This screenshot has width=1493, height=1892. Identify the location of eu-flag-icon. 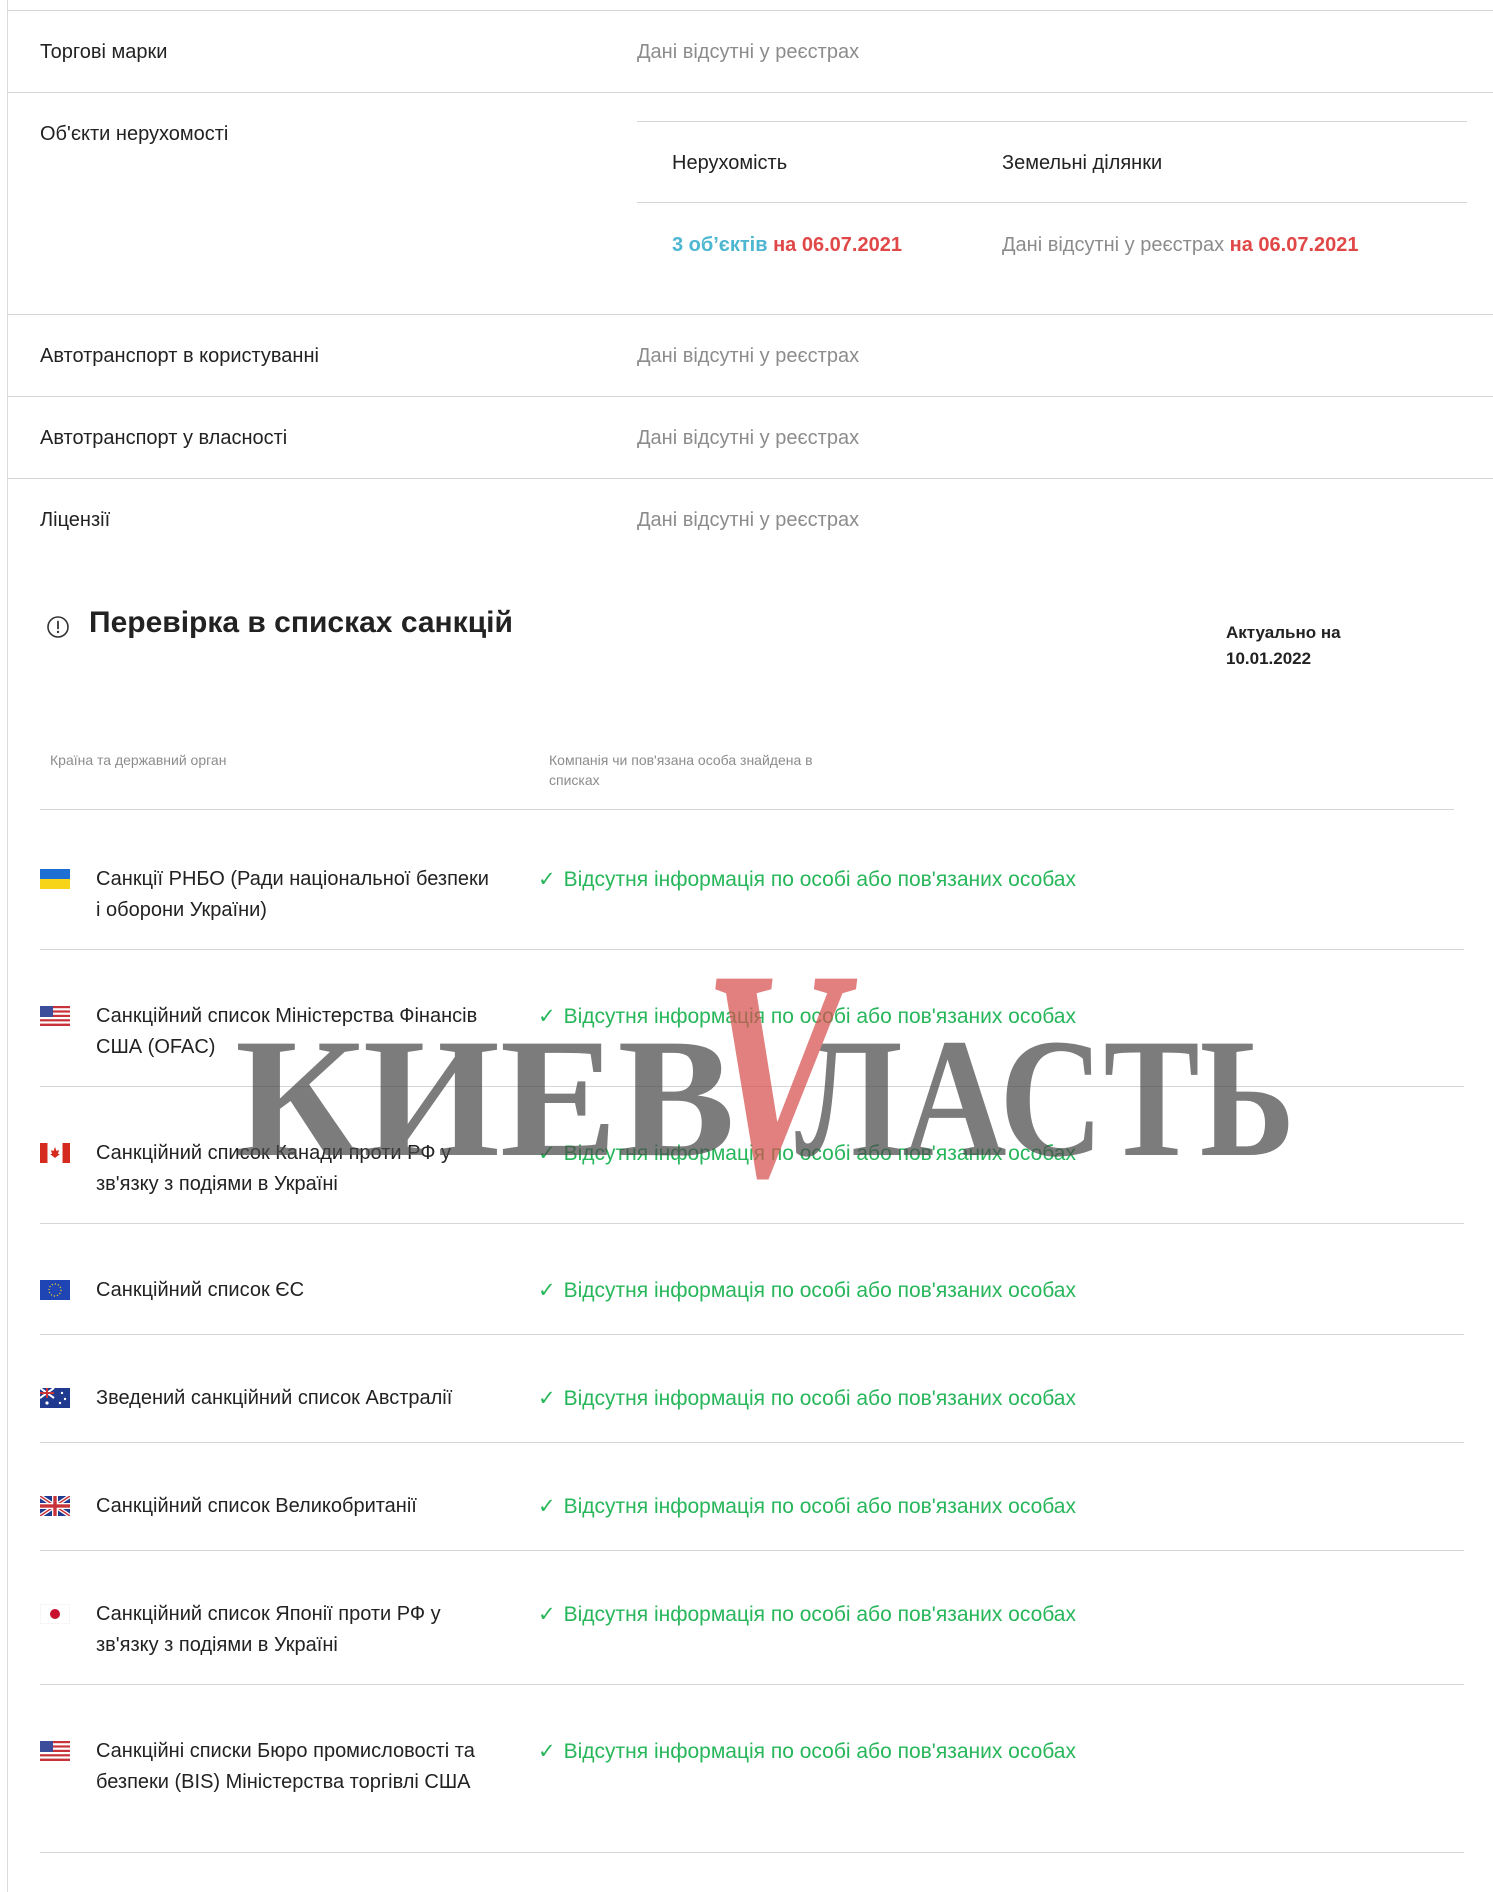
(55, 1290).